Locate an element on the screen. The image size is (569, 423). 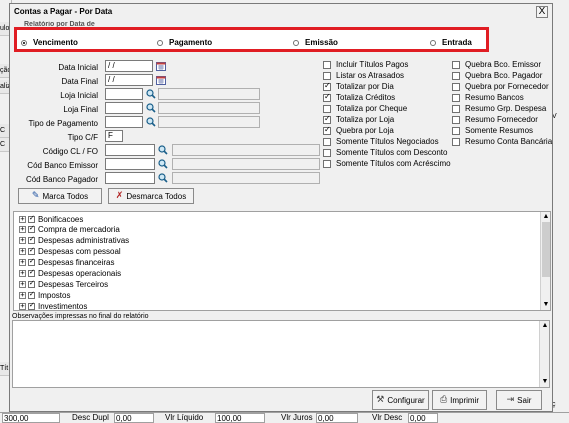
loja-inicial-field is located at coordinates (124, 94).